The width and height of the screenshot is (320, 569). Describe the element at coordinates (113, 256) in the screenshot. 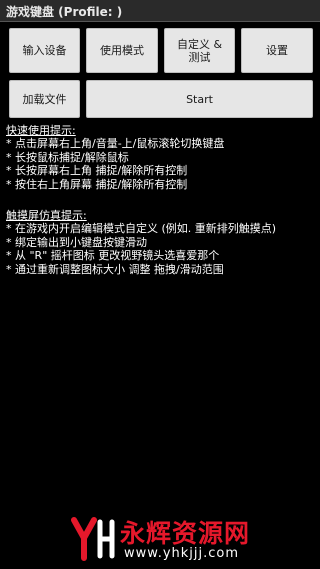

I see `touch-tip-line: * 从 "R" 摇杆图标 更改视野镜头选喜爱那个` at that location.